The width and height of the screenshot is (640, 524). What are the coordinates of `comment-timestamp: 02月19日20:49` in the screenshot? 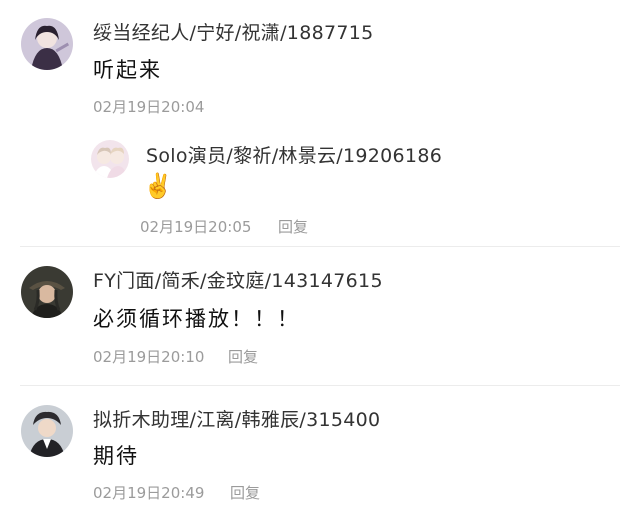 It's located at (149, 493).